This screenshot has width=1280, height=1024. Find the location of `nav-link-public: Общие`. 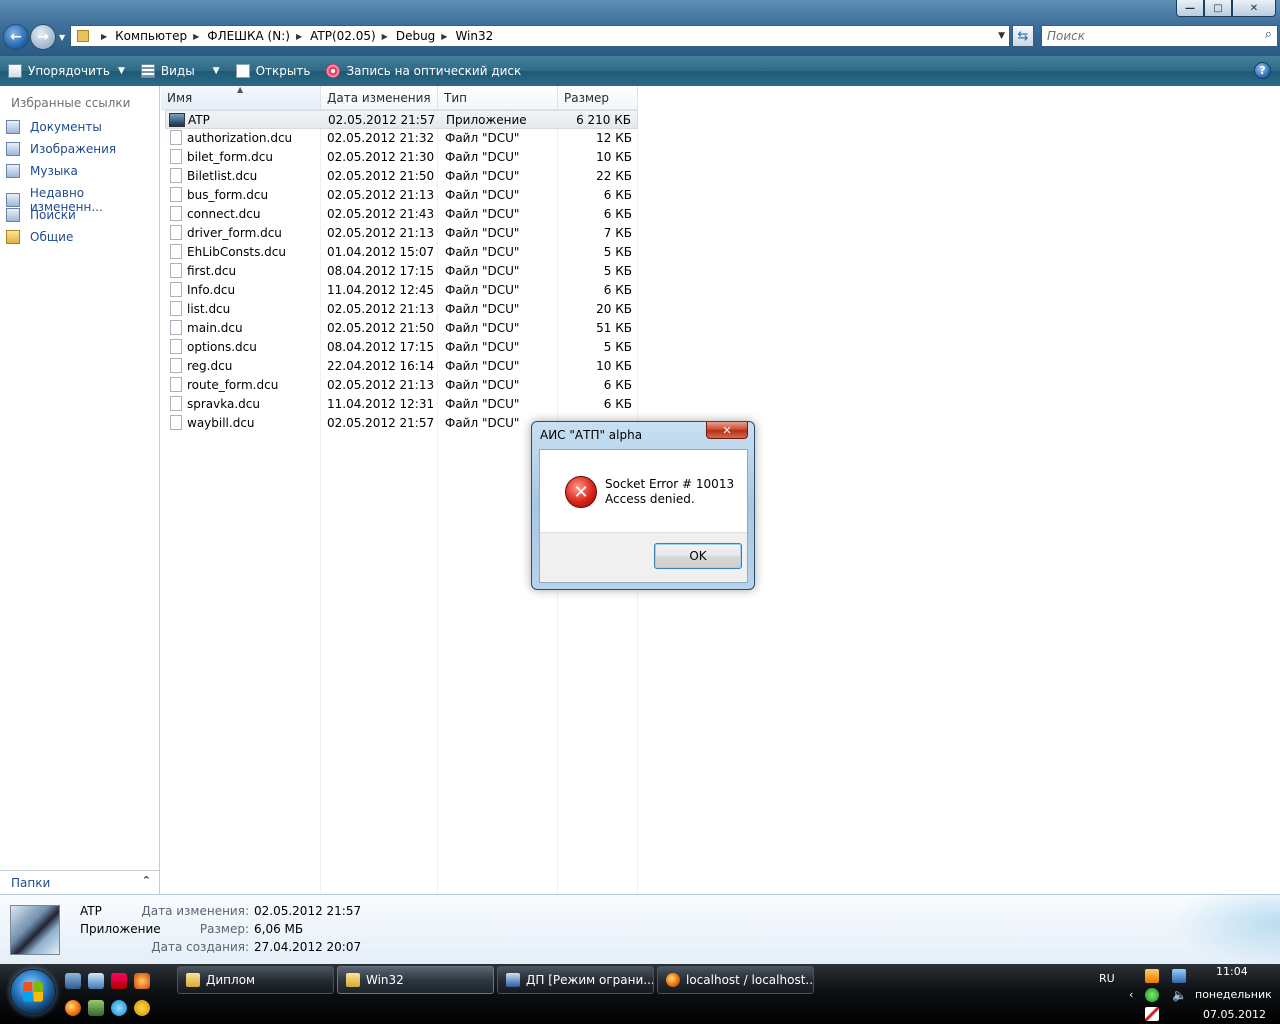

nav-link-public: Общие is located at coordinates (39, 237).